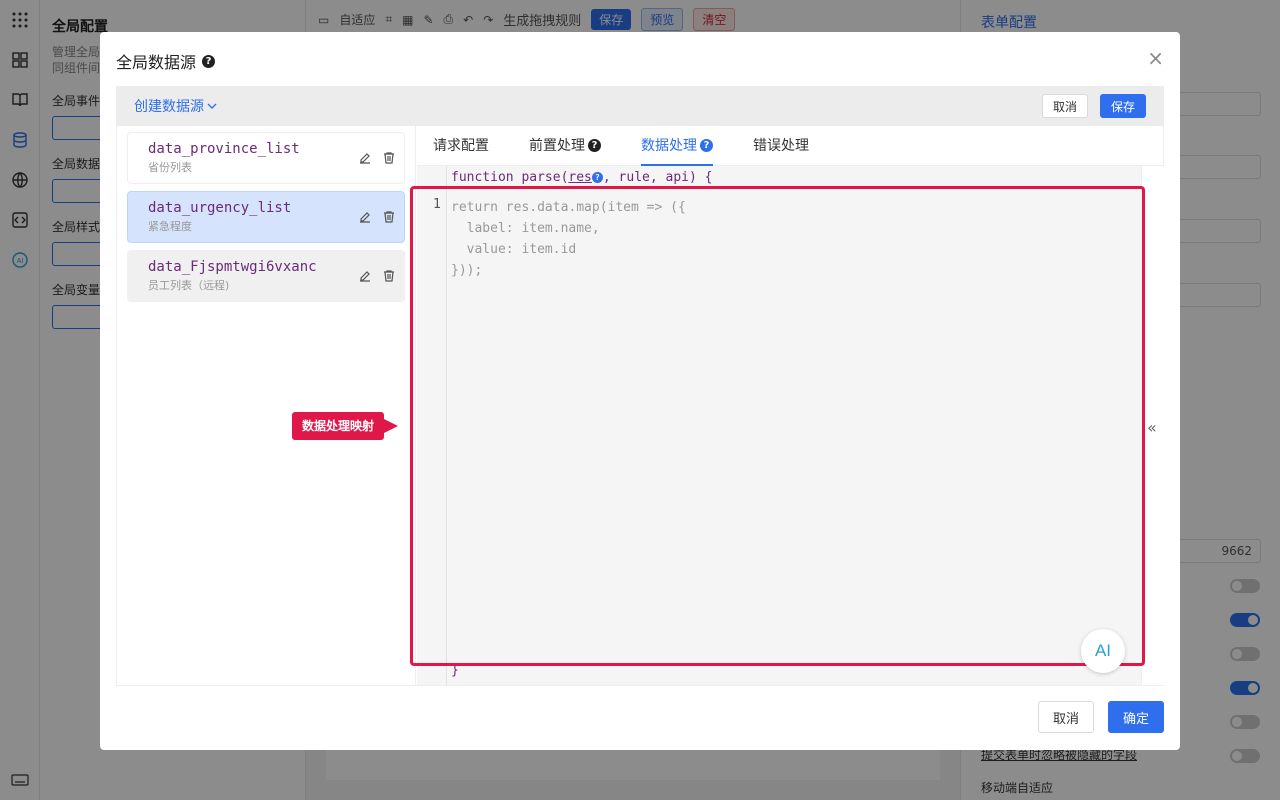 The width and height of the screenshot is (1280, 800). I want to click on ai-assistant-button: AI, so click(1103, 651).